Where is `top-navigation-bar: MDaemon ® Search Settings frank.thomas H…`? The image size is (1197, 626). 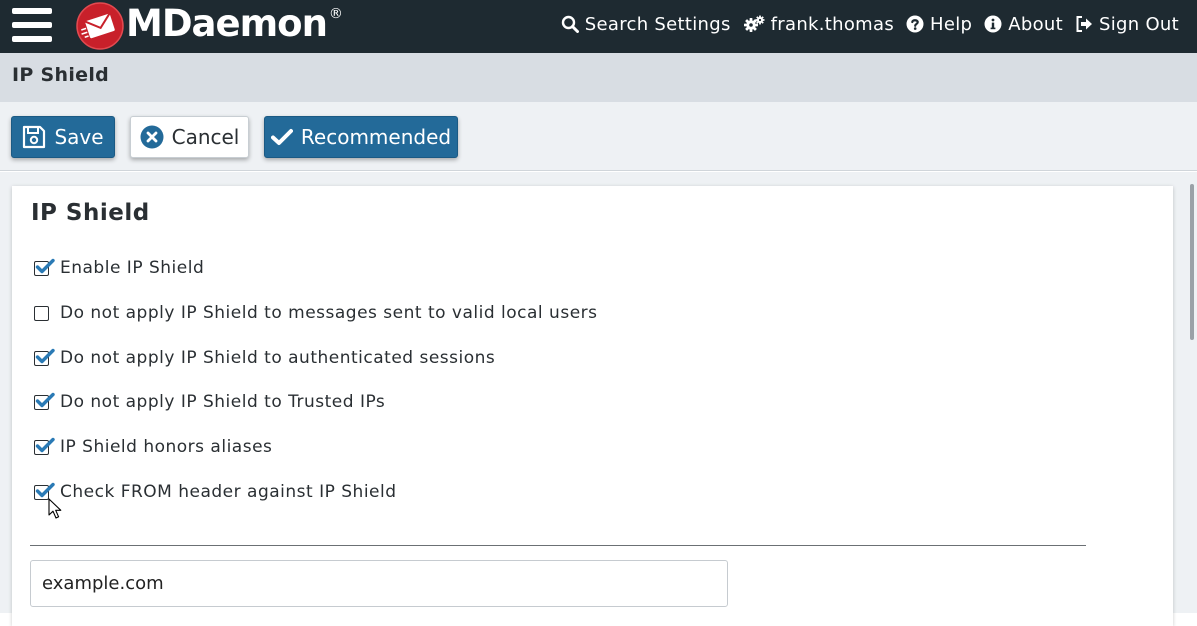 top-navigation-bar: MDaemon ® Search Settings frank.thomas H… is located at coordinates (598, 26).